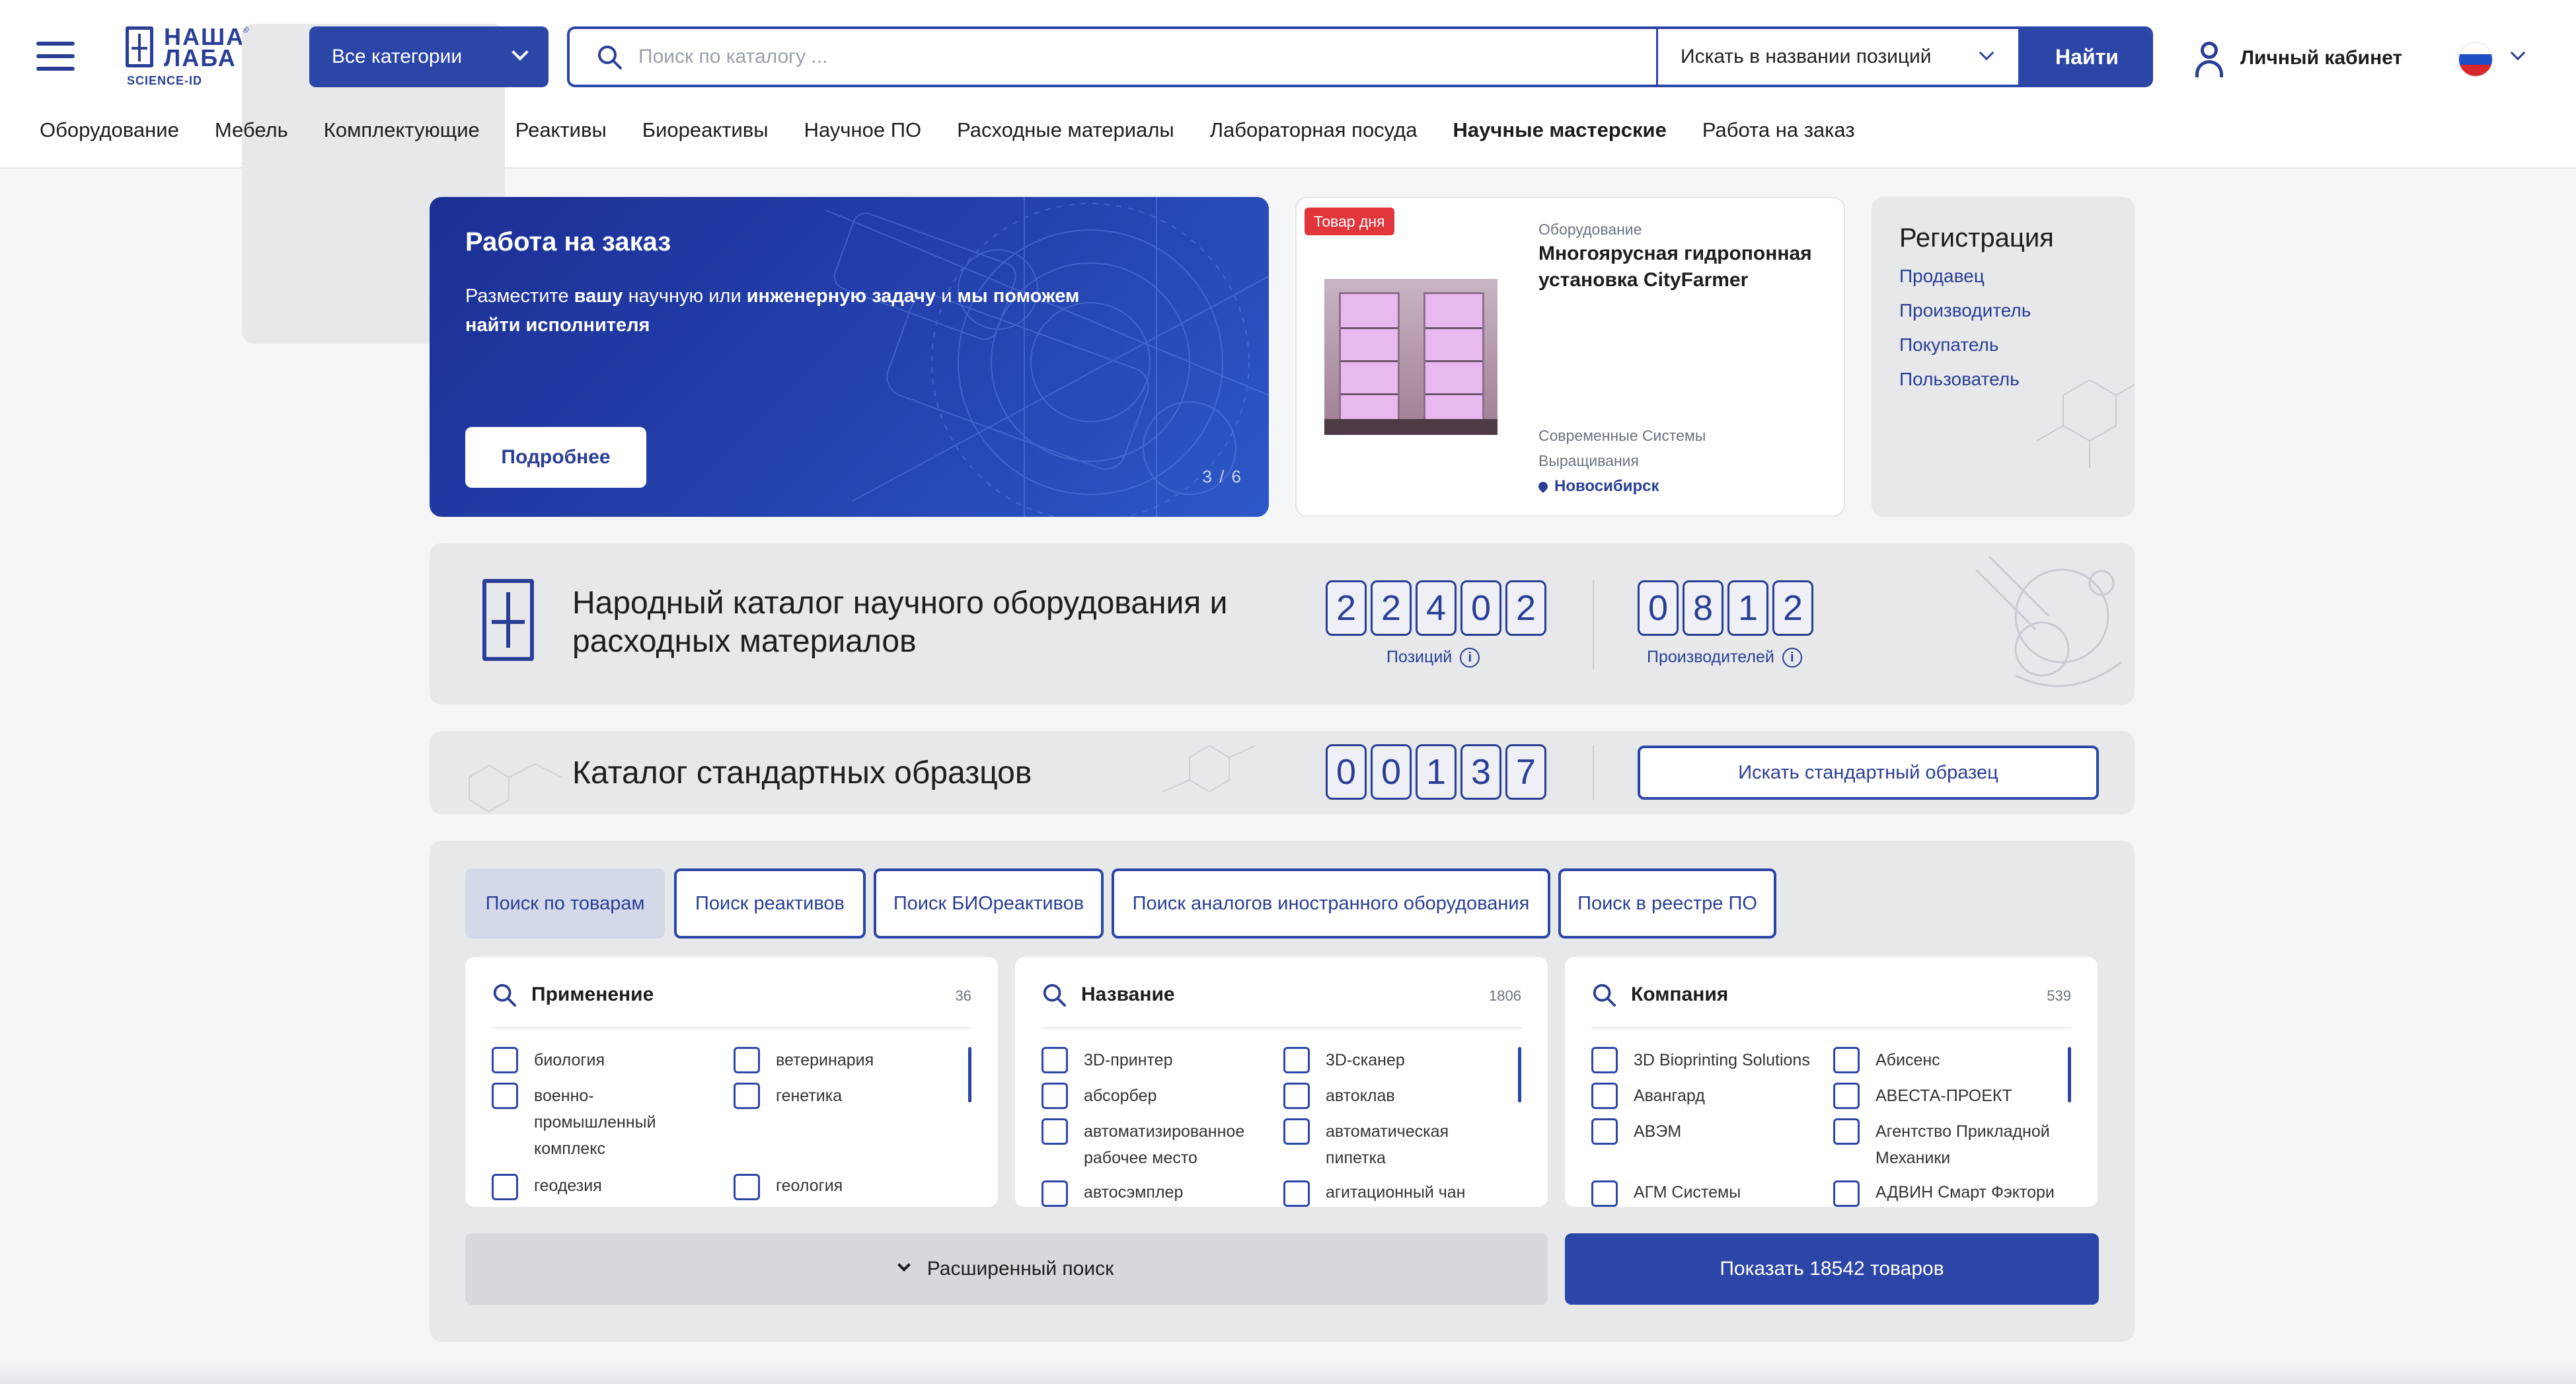 The height and width of the screenshot is (1384, 2576). Describe the element at coordinates (1065, 130) in the screenshot. I see `nav-item-consumables: Расходные материалы` at that location.